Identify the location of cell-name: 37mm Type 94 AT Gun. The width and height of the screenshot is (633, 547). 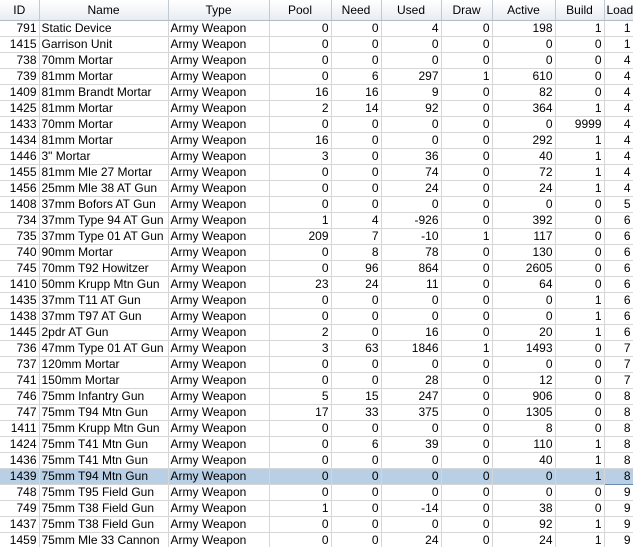
(104, 220).